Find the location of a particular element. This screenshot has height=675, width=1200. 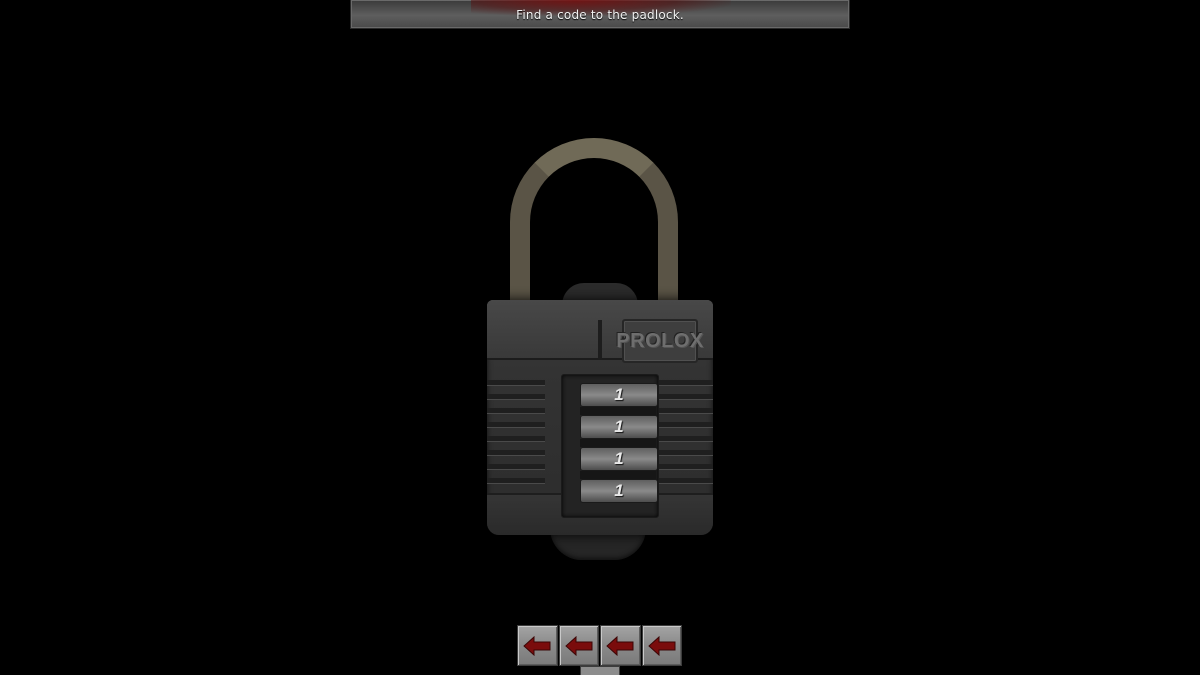

dial-housing: 1 1 1 1 is located at coordinates (610, 446).